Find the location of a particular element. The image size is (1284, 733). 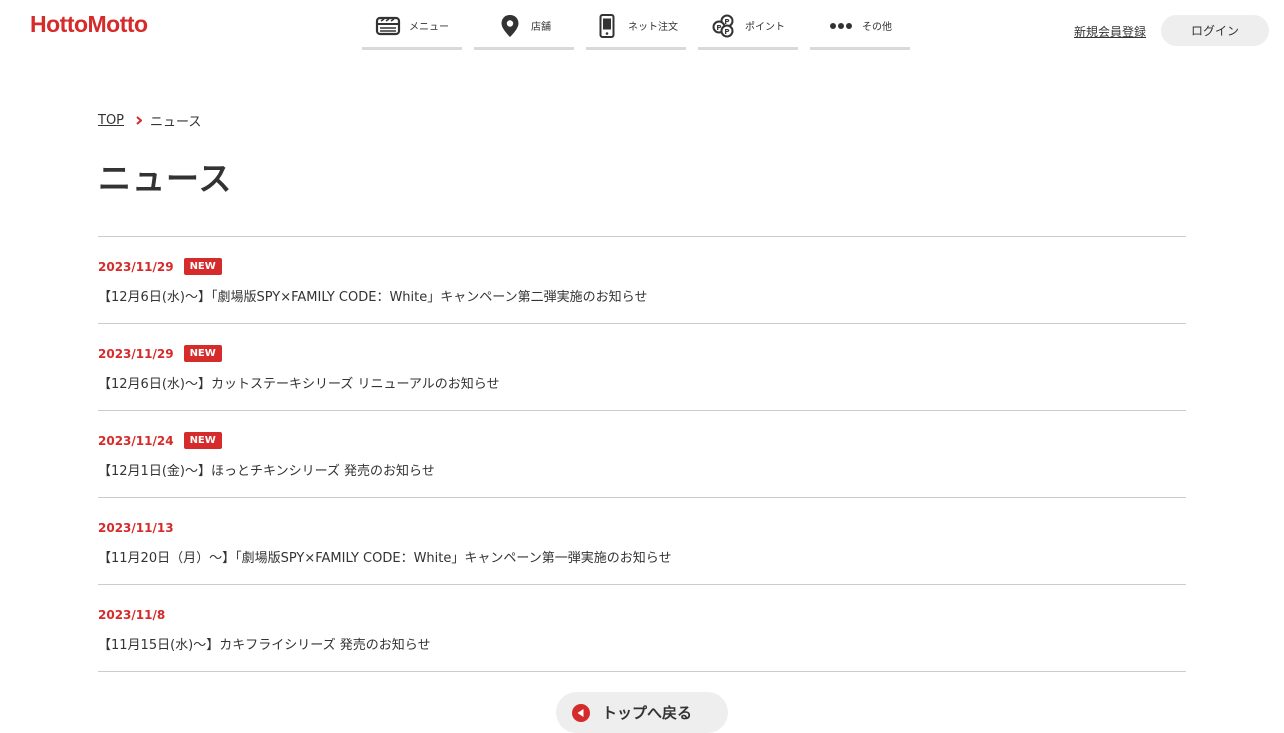

news-title: 【12月6日(水)〜】カットステーキシリーズ リニューアルのお知らせ is located at coordinates (299, 384).